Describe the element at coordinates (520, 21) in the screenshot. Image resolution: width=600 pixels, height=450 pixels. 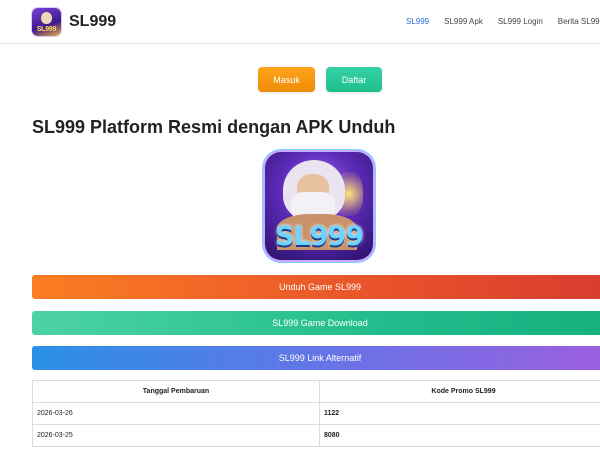
I see `nav-link-login: SL999 Login` at that location.